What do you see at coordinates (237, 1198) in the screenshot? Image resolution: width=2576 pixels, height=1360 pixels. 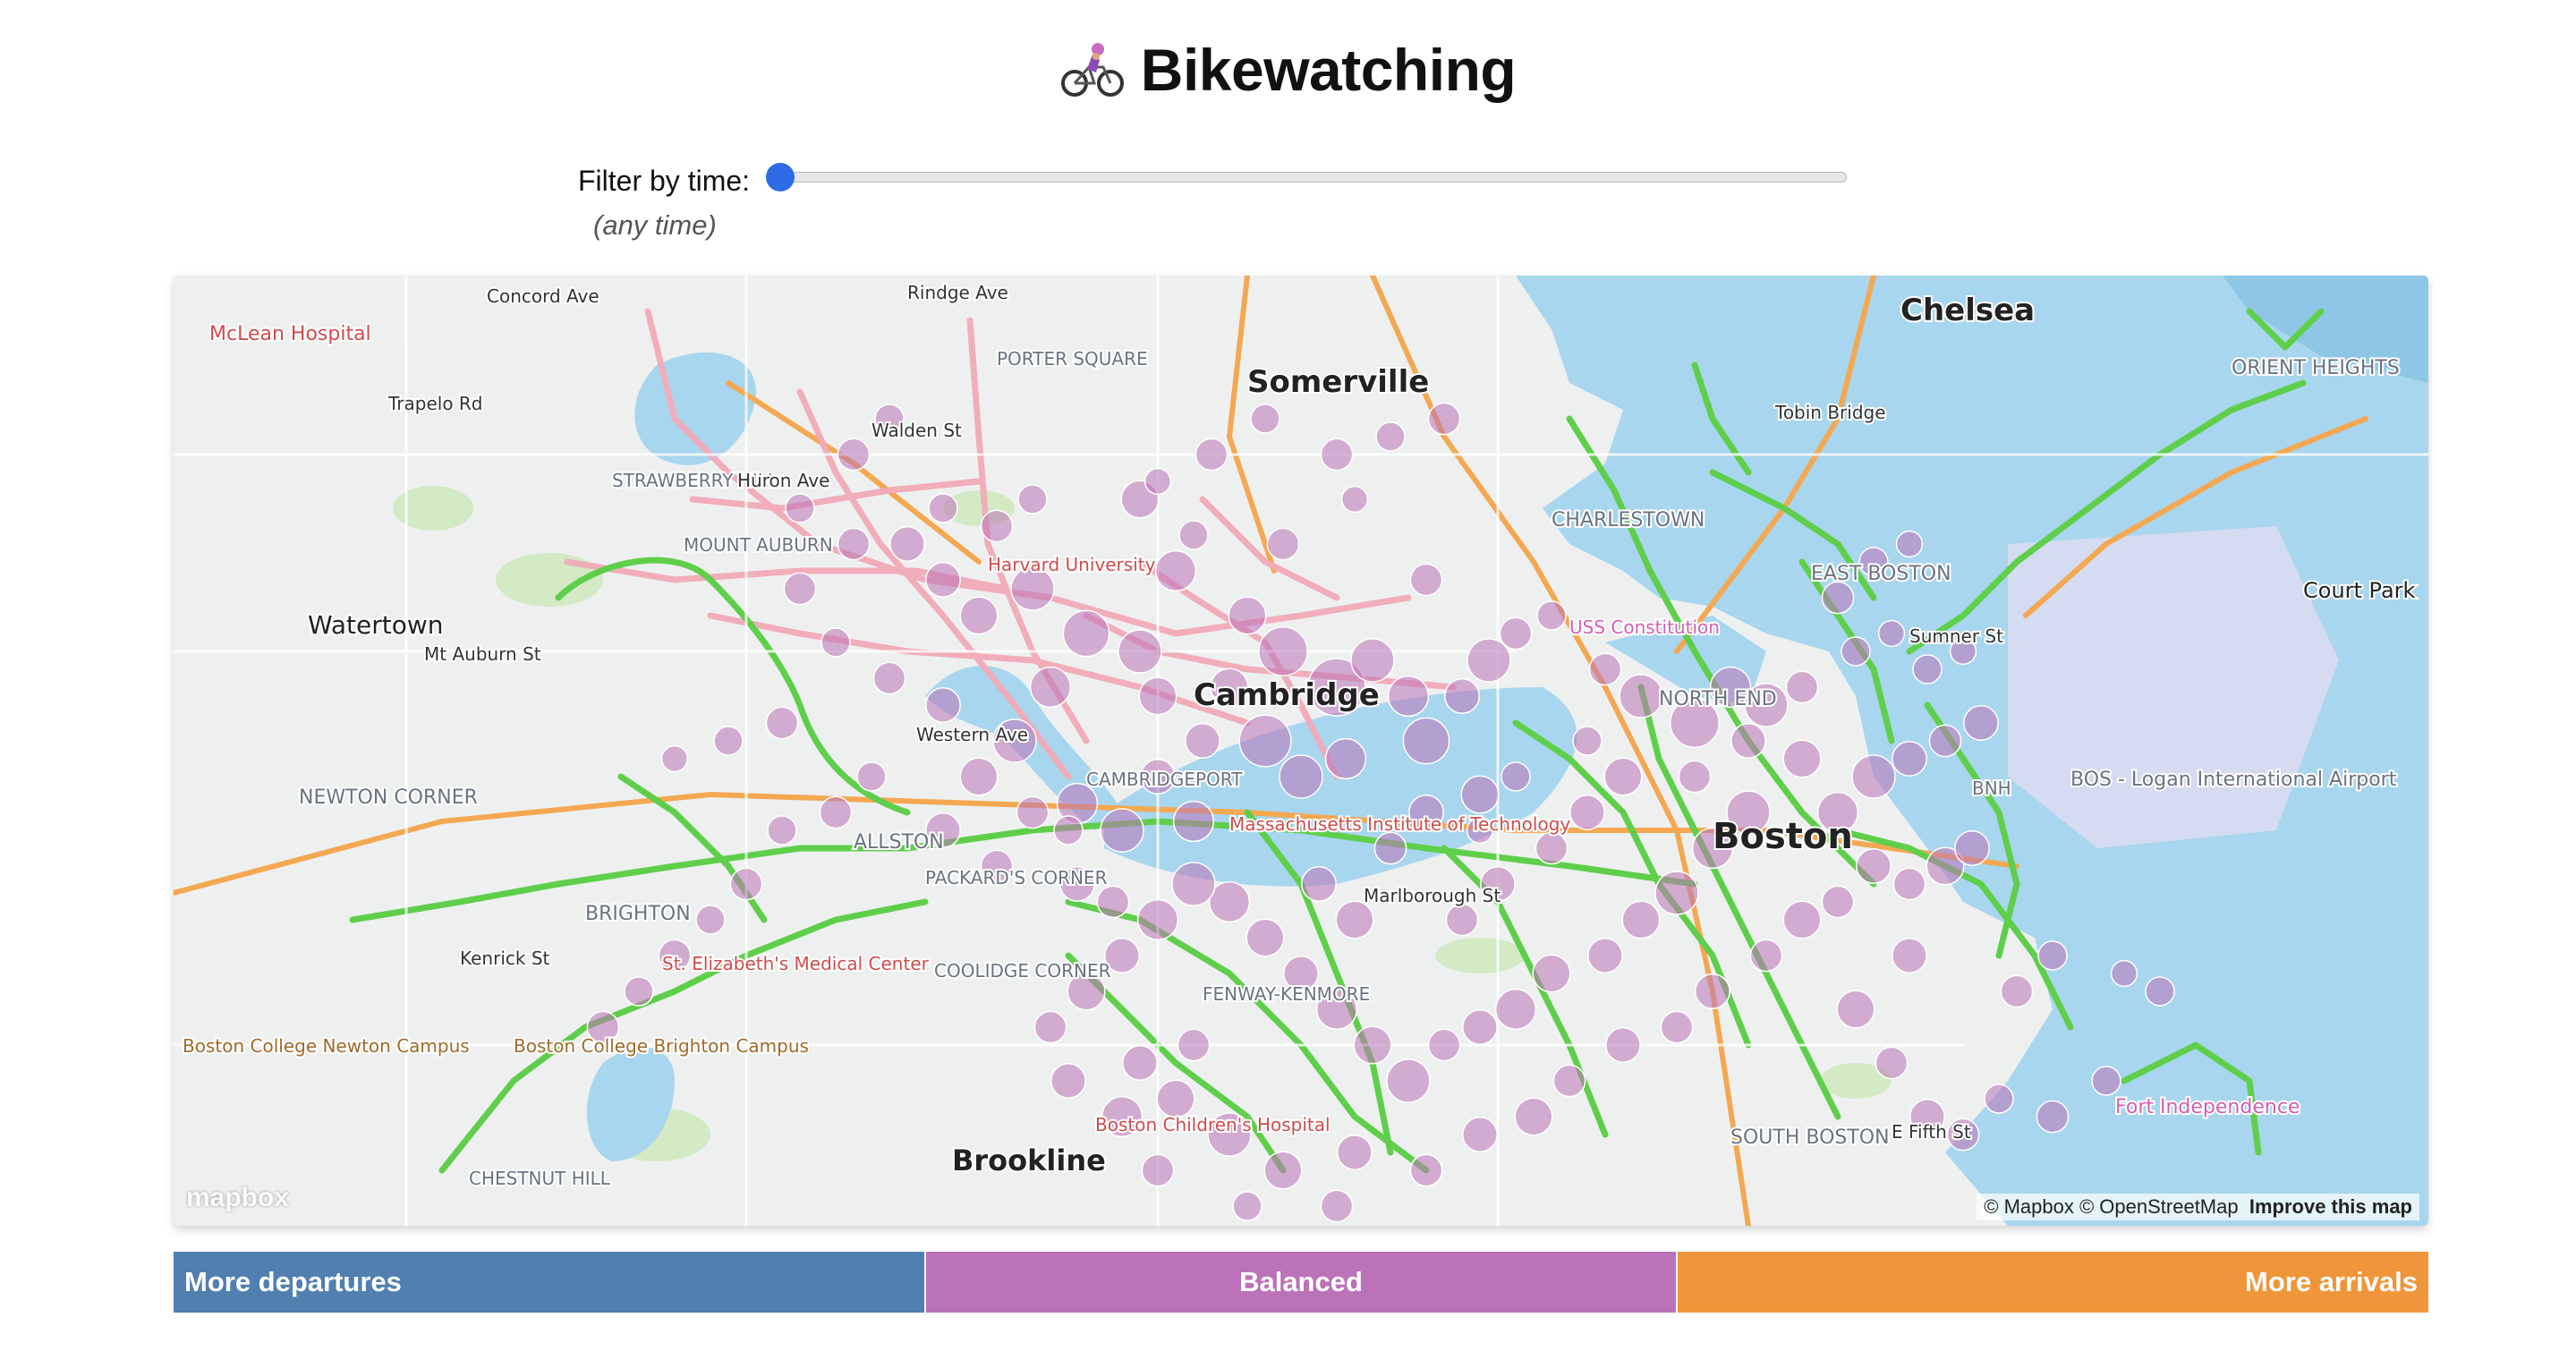 I see `mapbox-logo: mapbox` at bounding box center [237, 1198].